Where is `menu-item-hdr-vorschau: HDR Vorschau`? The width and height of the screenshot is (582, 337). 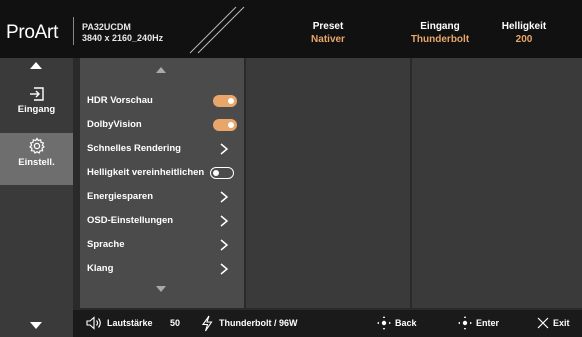 menu-item-hdr-vorschau: HDR Vorschau is located at coordinates (162, 101).